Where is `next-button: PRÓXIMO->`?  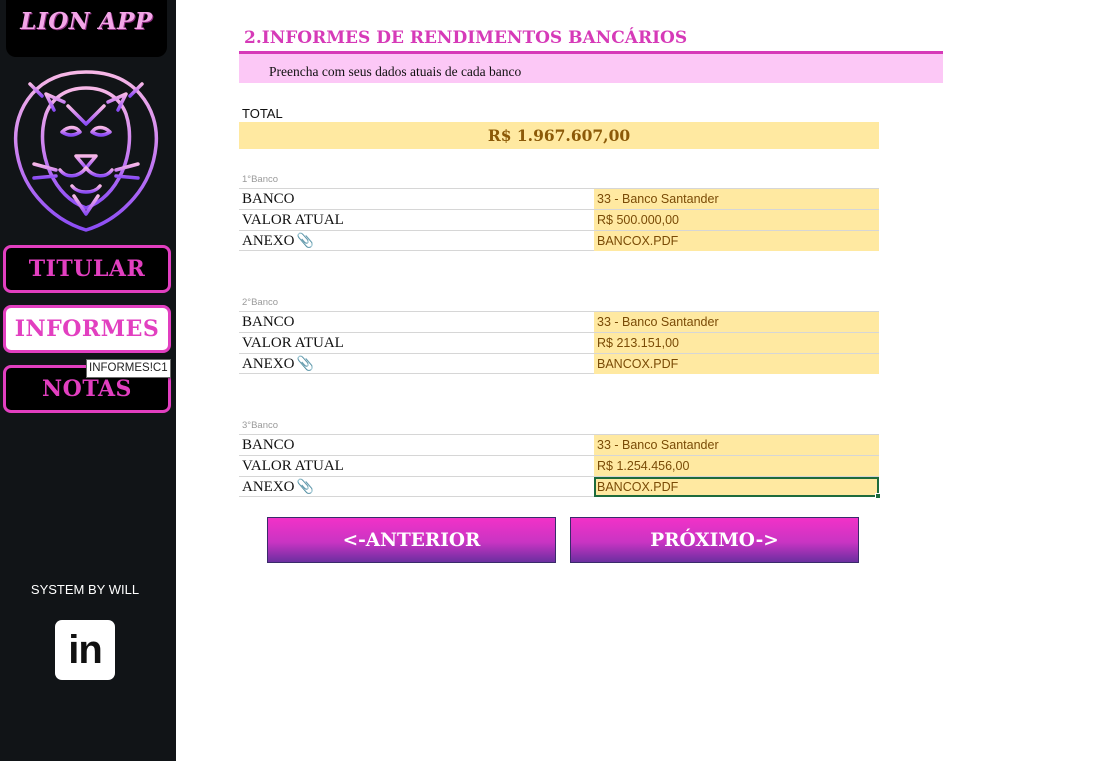 next-button: PRÓXIMO-> is located at coordinates (714, 540).